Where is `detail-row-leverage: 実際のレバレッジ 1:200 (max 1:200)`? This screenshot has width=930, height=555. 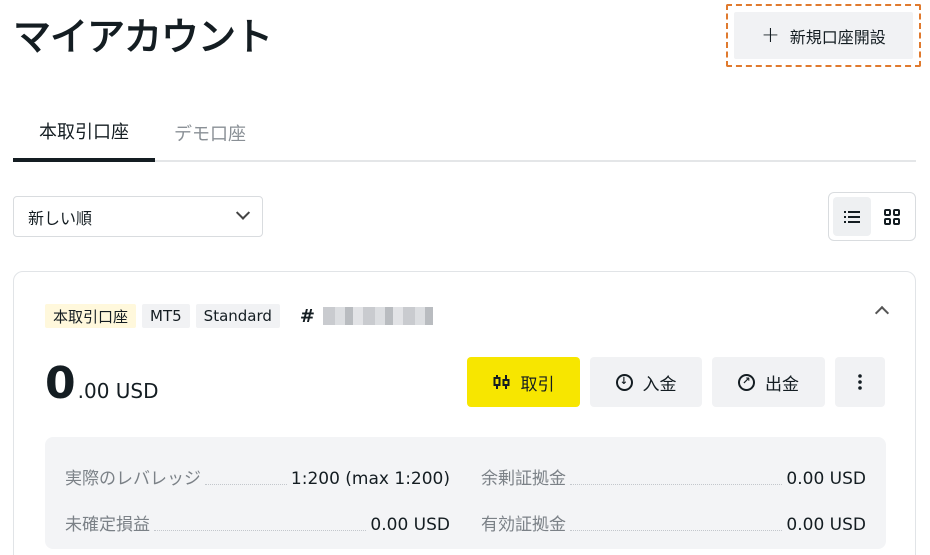
detail-row-leverage: 実際のレバレッジ 1:200 (max 1:200) is located at coordinates (257, 476).